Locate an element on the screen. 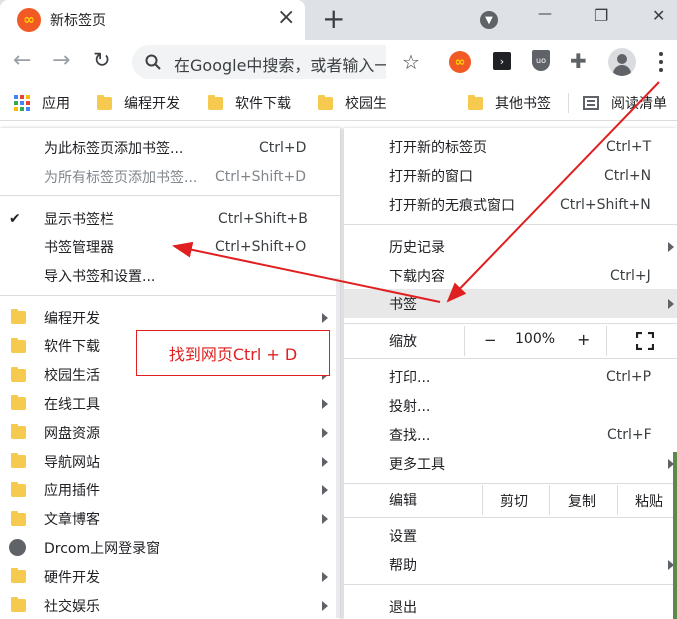  bookmark-folder-item: 硬件开发 is located at coordinates (170, 576).